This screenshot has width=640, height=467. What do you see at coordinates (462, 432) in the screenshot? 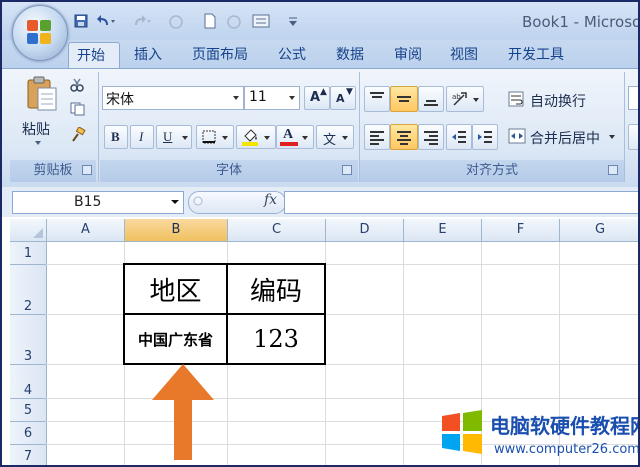
I see `windows-logo-icon` at bounding box center [462, 432].